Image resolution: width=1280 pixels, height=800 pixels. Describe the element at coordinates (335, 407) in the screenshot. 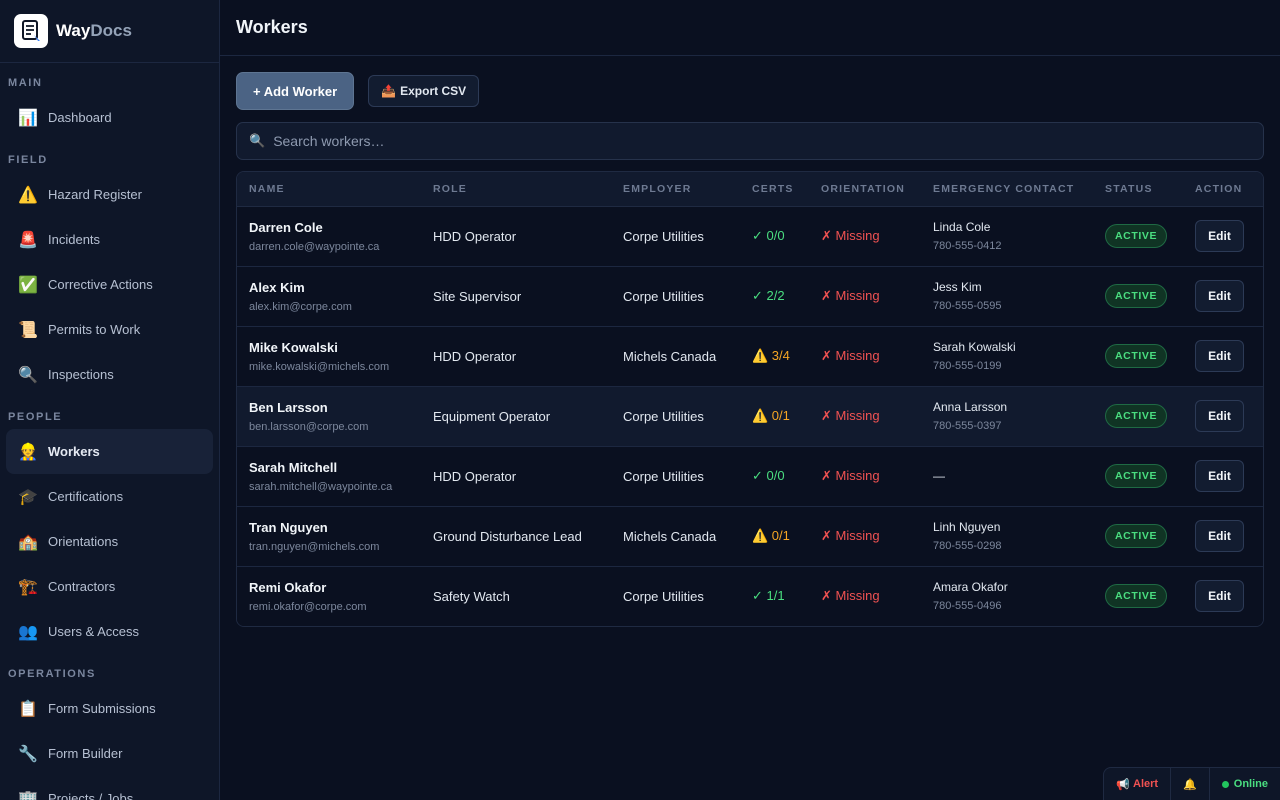

I see `worker-name: Ben Larsson` at that location.